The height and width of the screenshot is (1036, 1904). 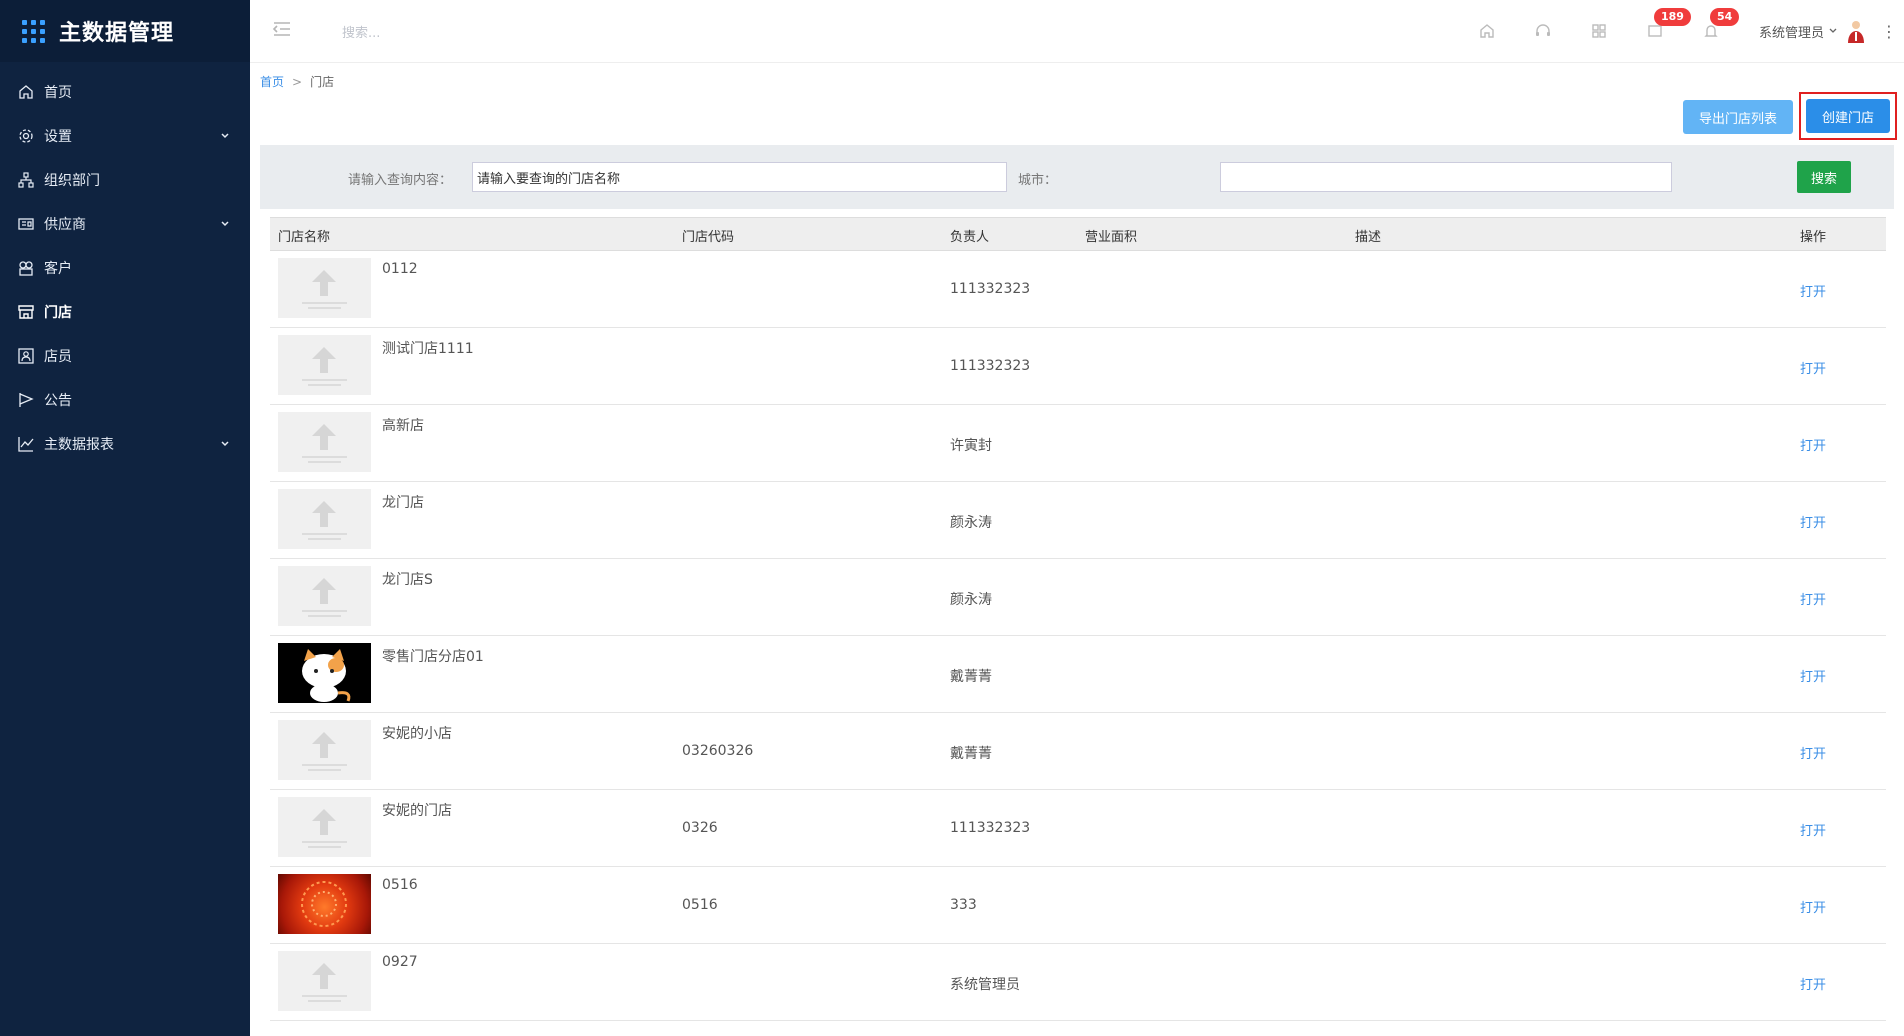 What do you see at coordinates (125, 92) in the screenshot?
I see `sidebar-item-0: 首页` at bounding box center [125, 92].